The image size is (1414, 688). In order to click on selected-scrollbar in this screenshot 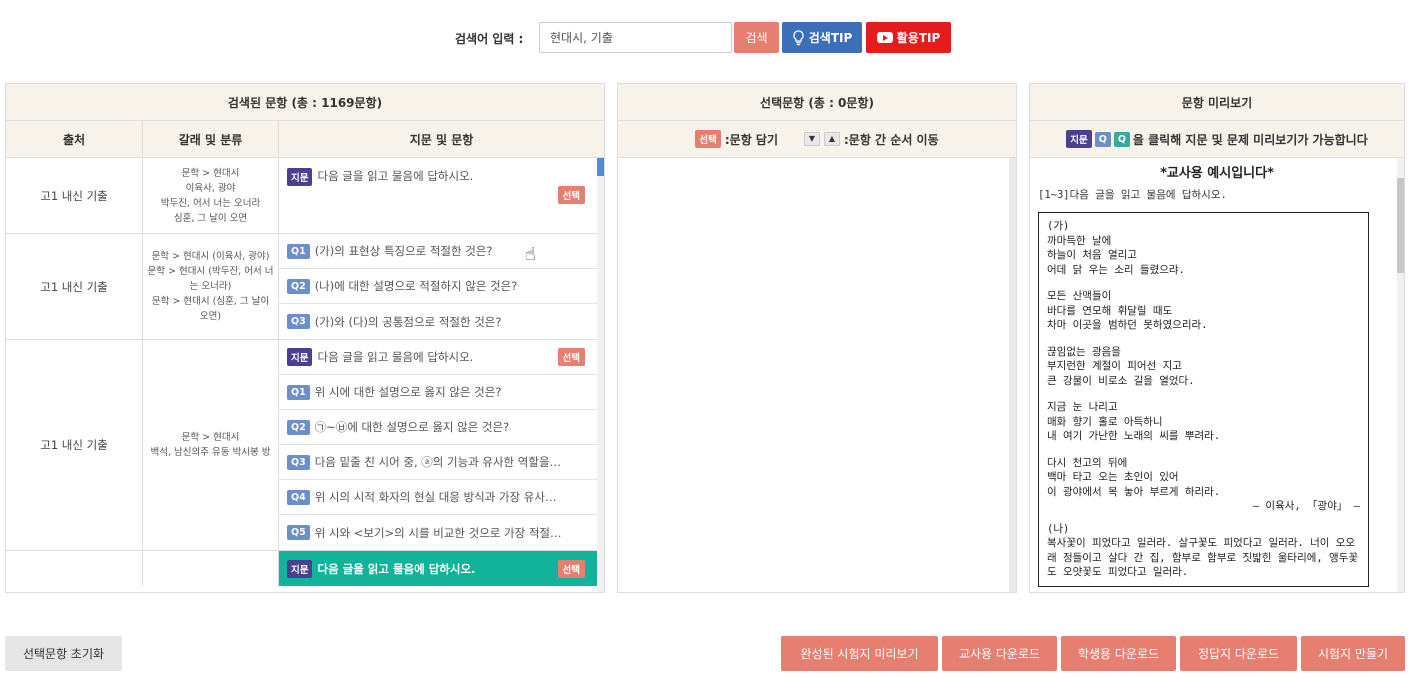, I will do `click(1012, 375)`.